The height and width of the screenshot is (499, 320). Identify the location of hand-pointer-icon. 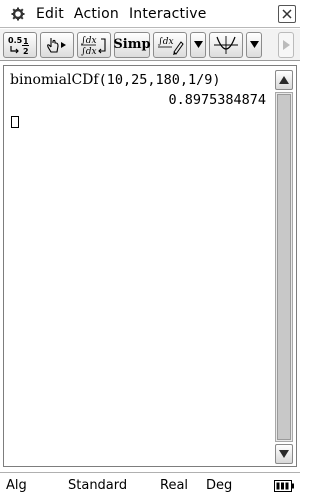
(56, 45).